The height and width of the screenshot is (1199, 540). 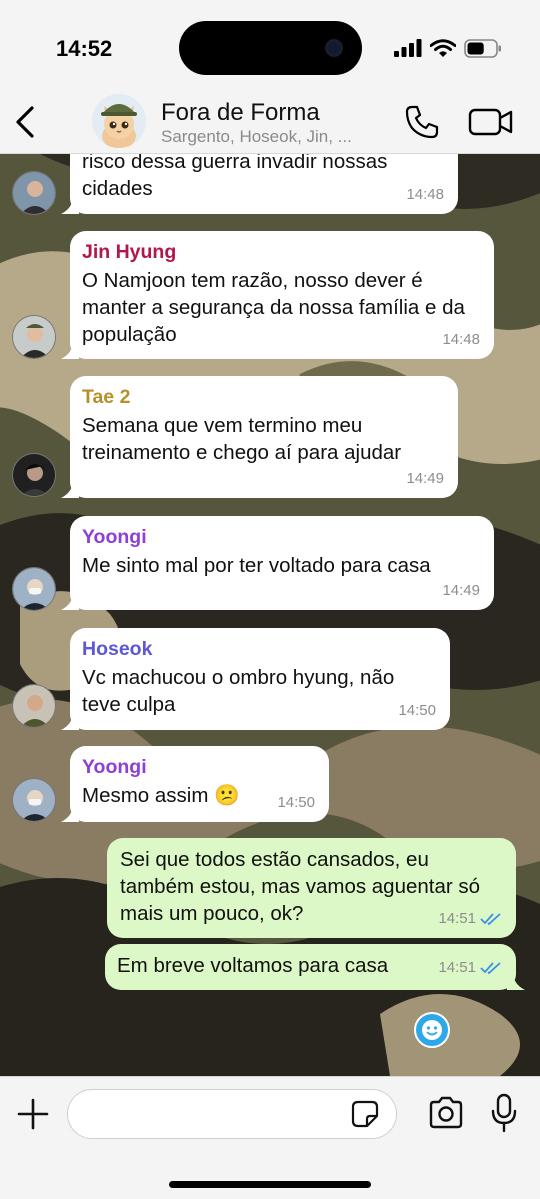 I want to click on kitten-soldier-icon, so click(x=119, y=121).